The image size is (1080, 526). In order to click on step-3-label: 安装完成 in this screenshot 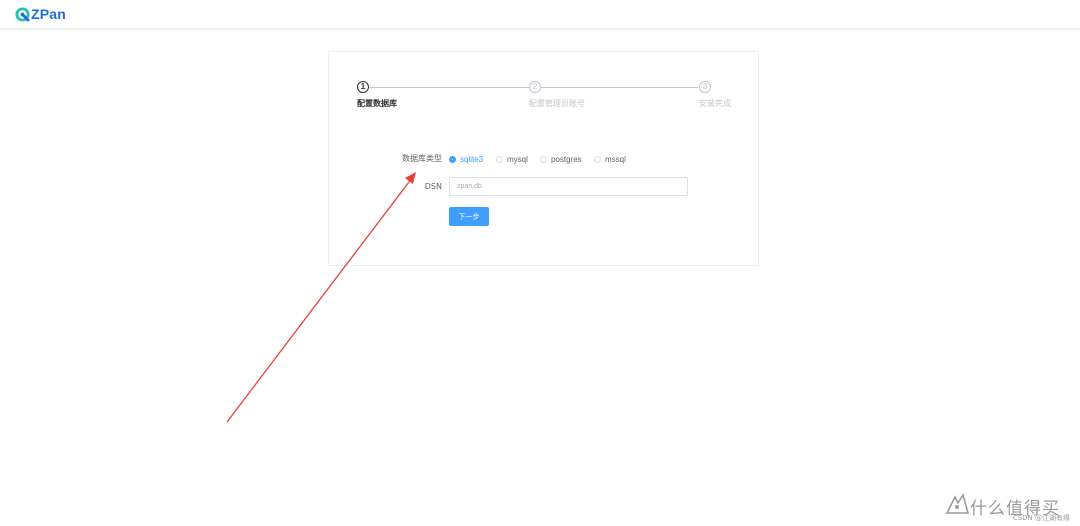, I will do `click(715, 103)`.